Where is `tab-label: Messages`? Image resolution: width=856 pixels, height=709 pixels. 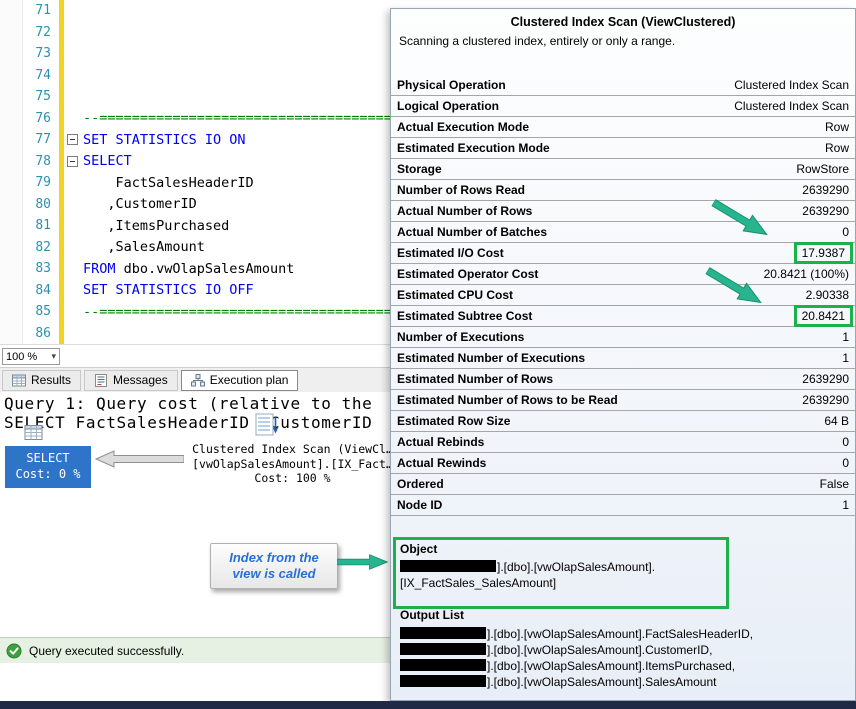 tab-label: Messages is located at coordinates (140, 380).